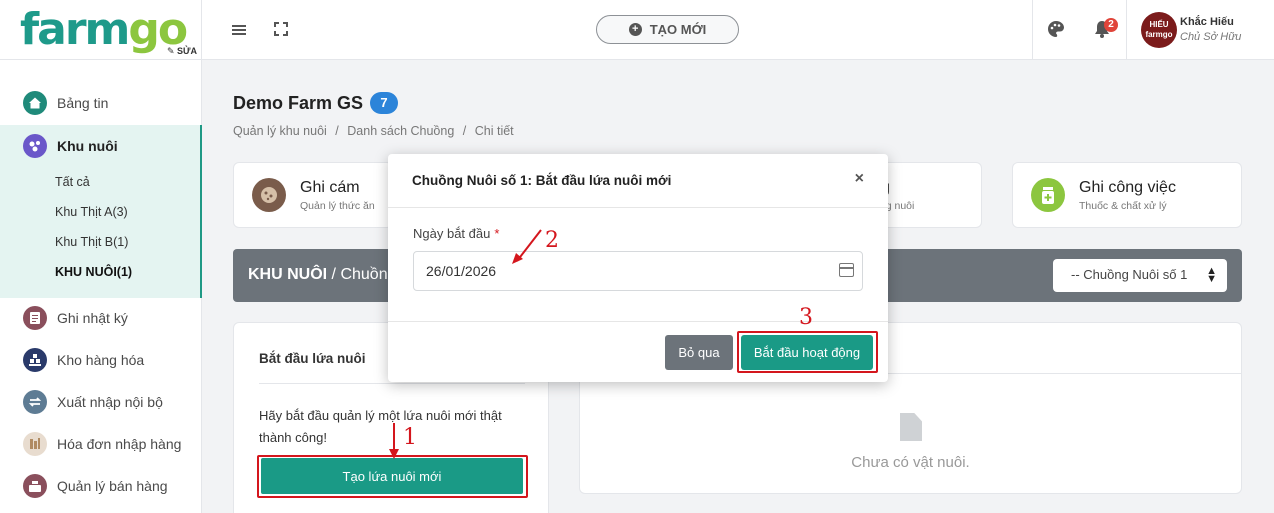 The image size is (1274, 513). Describe the element at coordinates (410, 437) in the screenshot. I see `annotation-number-1: 1` at that location.